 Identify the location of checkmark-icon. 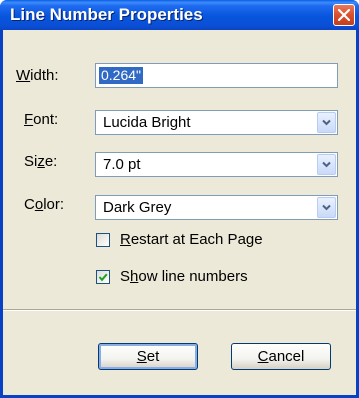
(103, 277).